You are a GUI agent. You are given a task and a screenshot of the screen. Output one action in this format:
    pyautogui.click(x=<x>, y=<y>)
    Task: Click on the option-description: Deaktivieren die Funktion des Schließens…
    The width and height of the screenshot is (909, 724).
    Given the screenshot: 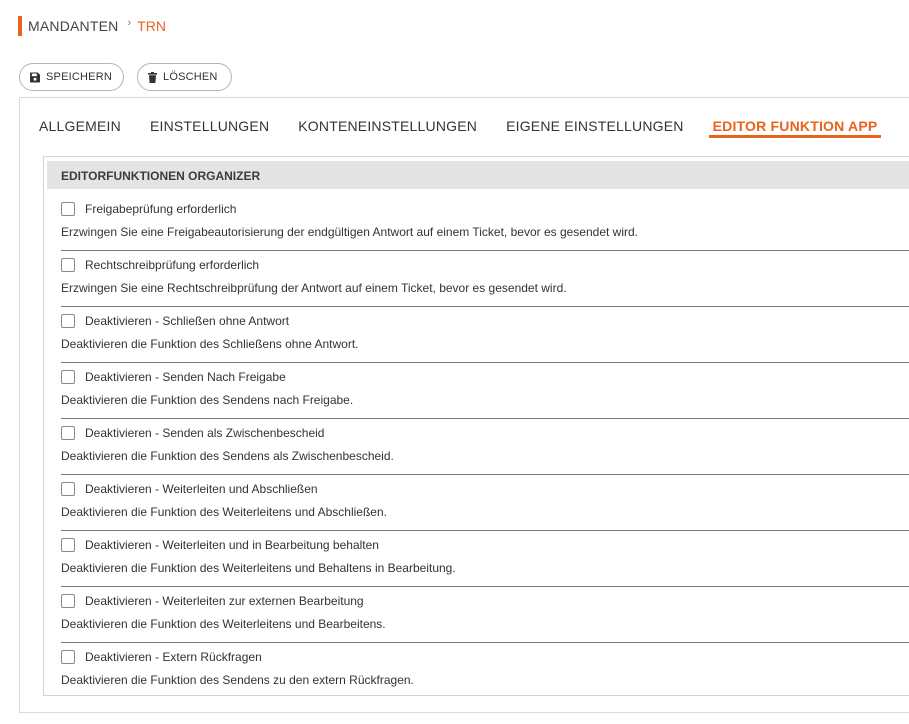 What is the action you would take?
    pyautogui.click(x=210, y=344)
    